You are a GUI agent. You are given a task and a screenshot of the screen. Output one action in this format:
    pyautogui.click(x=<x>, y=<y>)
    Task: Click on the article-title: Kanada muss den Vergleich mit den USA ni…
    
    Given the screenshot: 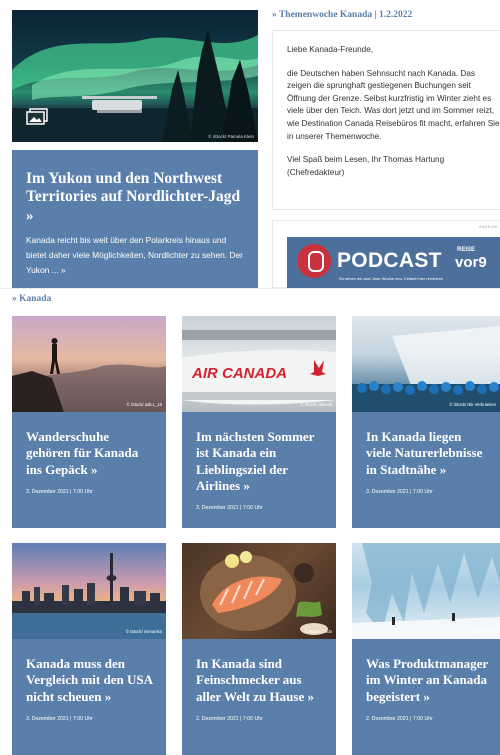 What is the action you would take?
    pyautogui.click(x=90, y=680)
    